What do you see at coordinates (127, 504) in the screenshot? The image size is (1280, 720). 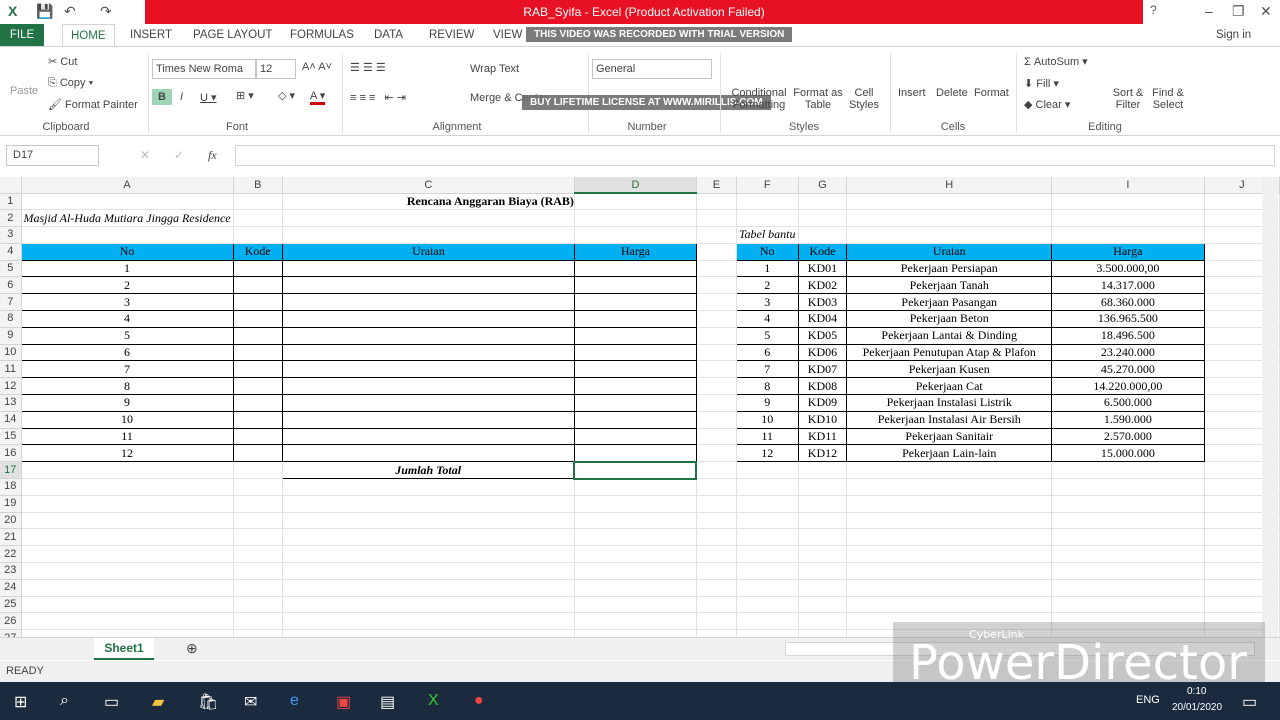 I see `cell-A19` at bounding box center [127, 504].